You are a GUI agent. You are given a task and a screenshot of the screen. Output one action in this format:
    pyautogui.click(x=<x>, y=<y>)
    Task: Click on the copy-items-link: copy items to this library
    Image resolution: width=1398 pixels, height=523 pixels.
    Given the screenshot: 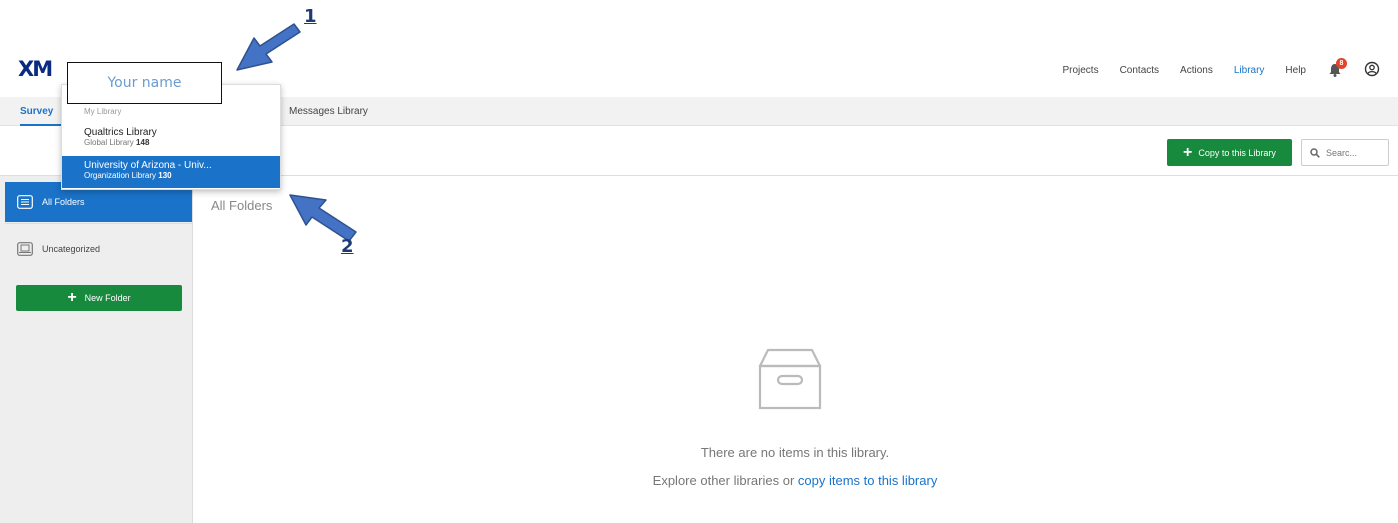 What is the action you would take?
    pyautogui.click(x=867, y=480)
    